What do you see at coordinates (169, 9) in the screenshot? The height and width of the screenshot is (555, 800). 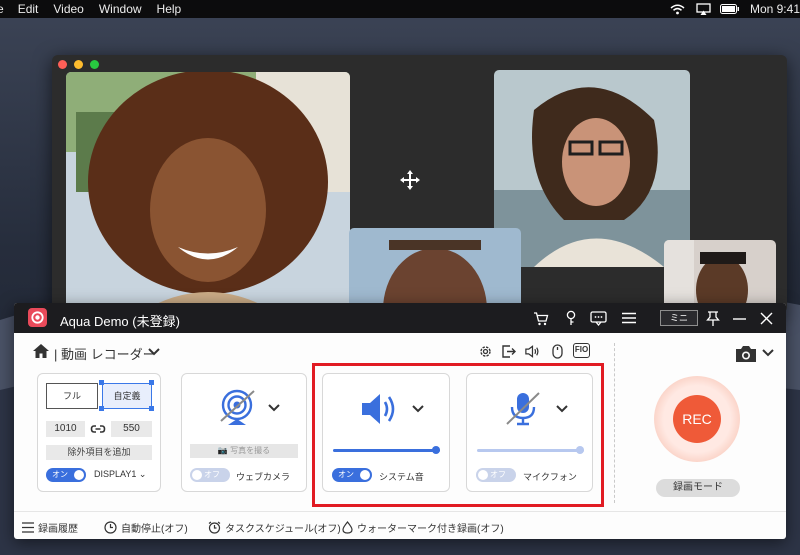 I see `menu-help: Help` at bounding box center [169, 9].